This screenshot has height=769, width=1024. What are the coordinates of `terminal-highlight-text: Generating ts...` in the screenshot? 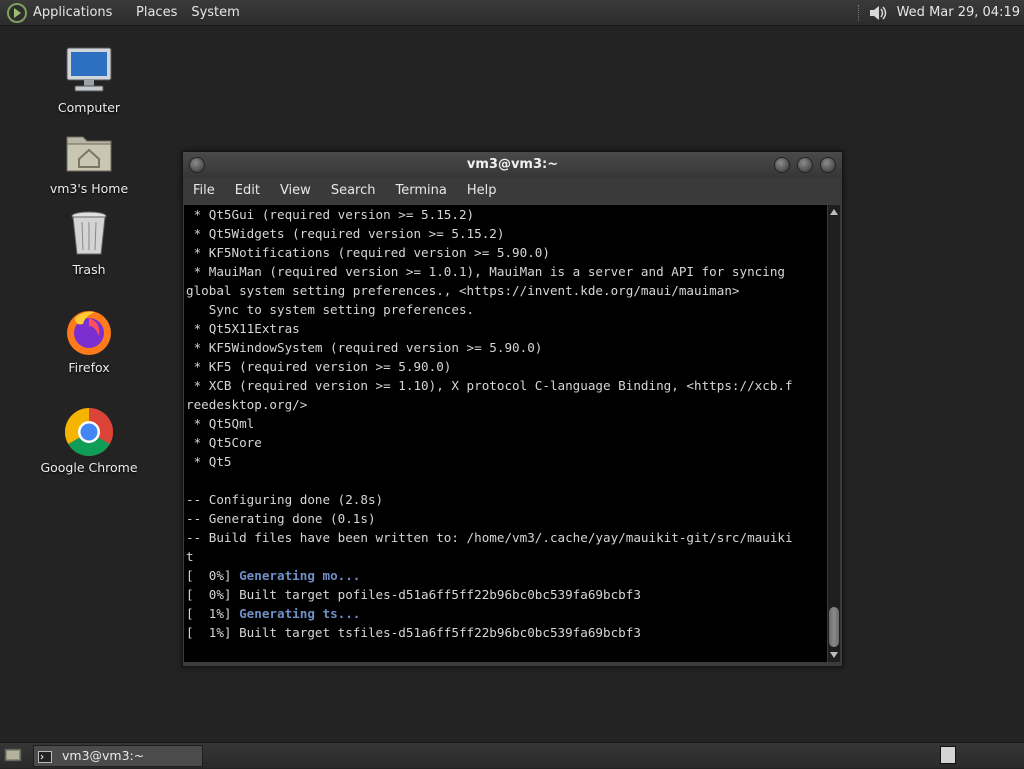 It's located at (300, 613).